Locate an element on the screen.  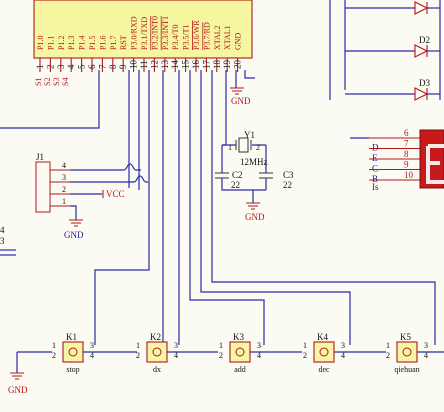
key-switch: K4 12 34 dec is located at coordinates (324, 353).